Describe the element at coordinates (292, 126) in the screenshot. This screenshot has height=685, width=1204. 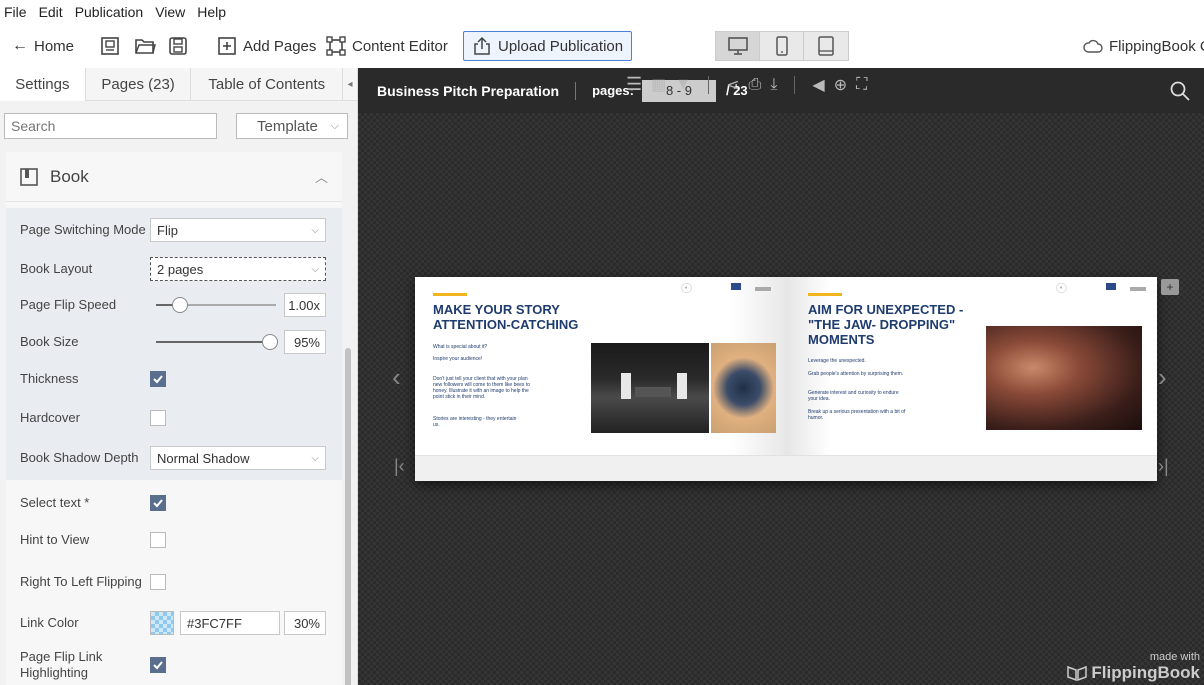
I see `template-select: Template ⌵` at that location.